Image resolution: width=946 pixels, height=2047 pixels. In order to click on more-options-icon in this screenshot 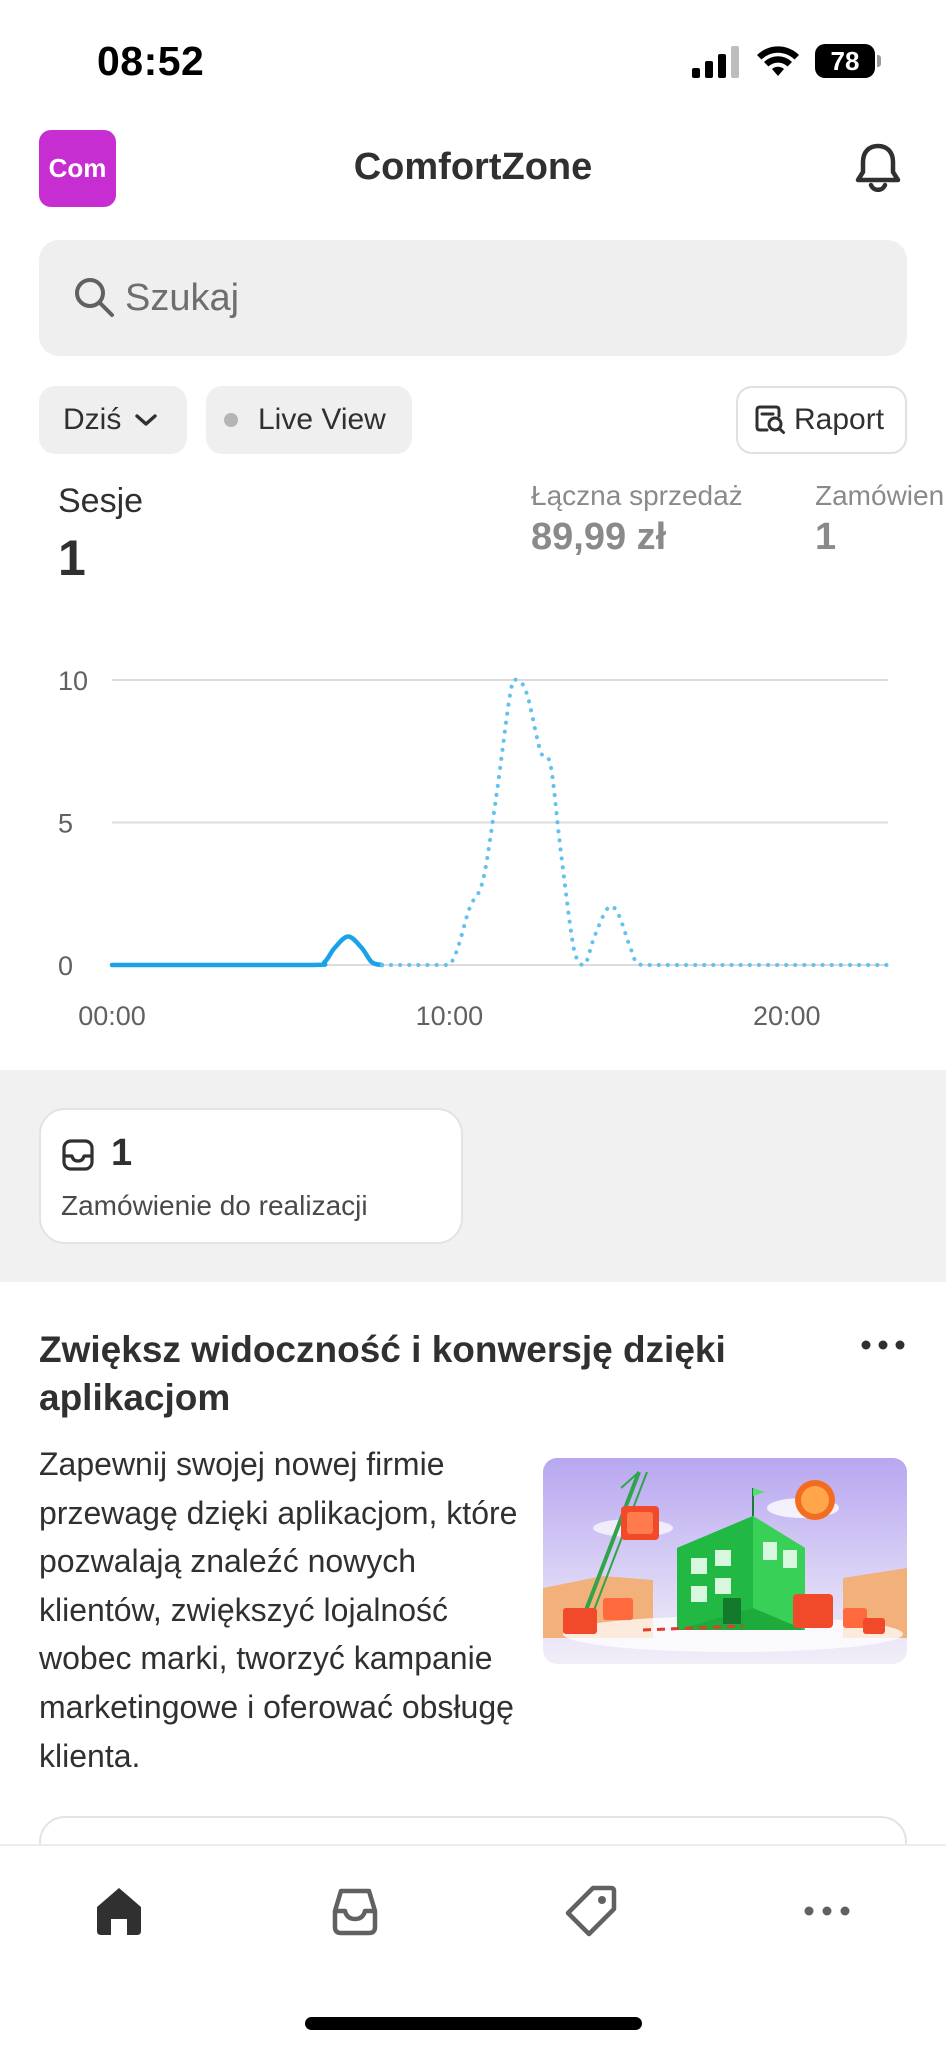, I will do `click(883, 1345)`.